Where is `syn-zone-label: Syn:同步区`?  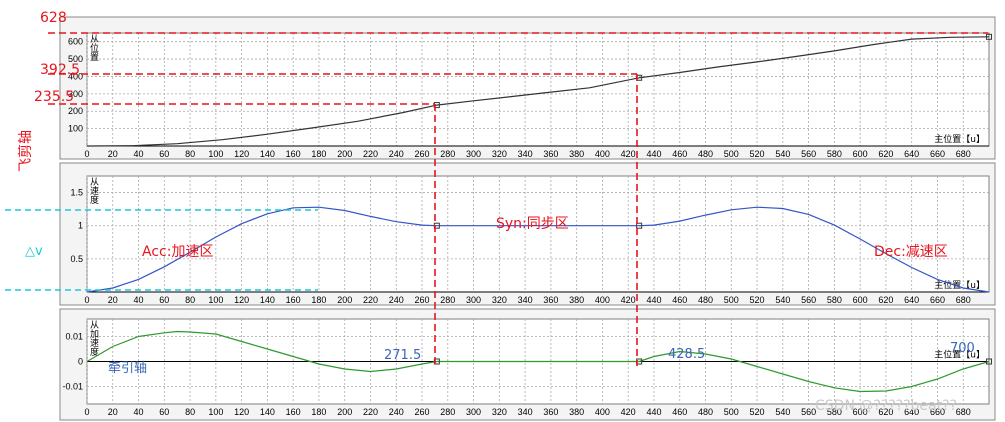
syn-zone-label: Syn:同步区 is located at coordinates (532, 224).